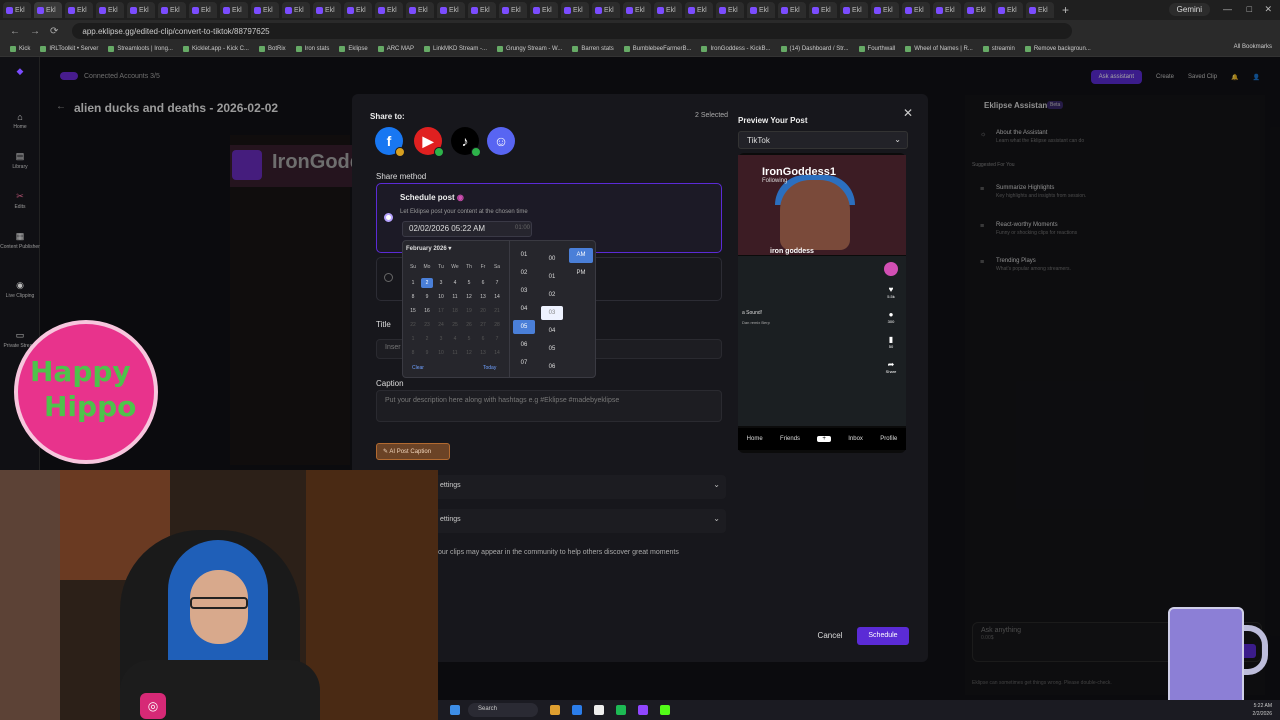  I want to click on bookmark-item: Fourthwall, so click(876, 49).